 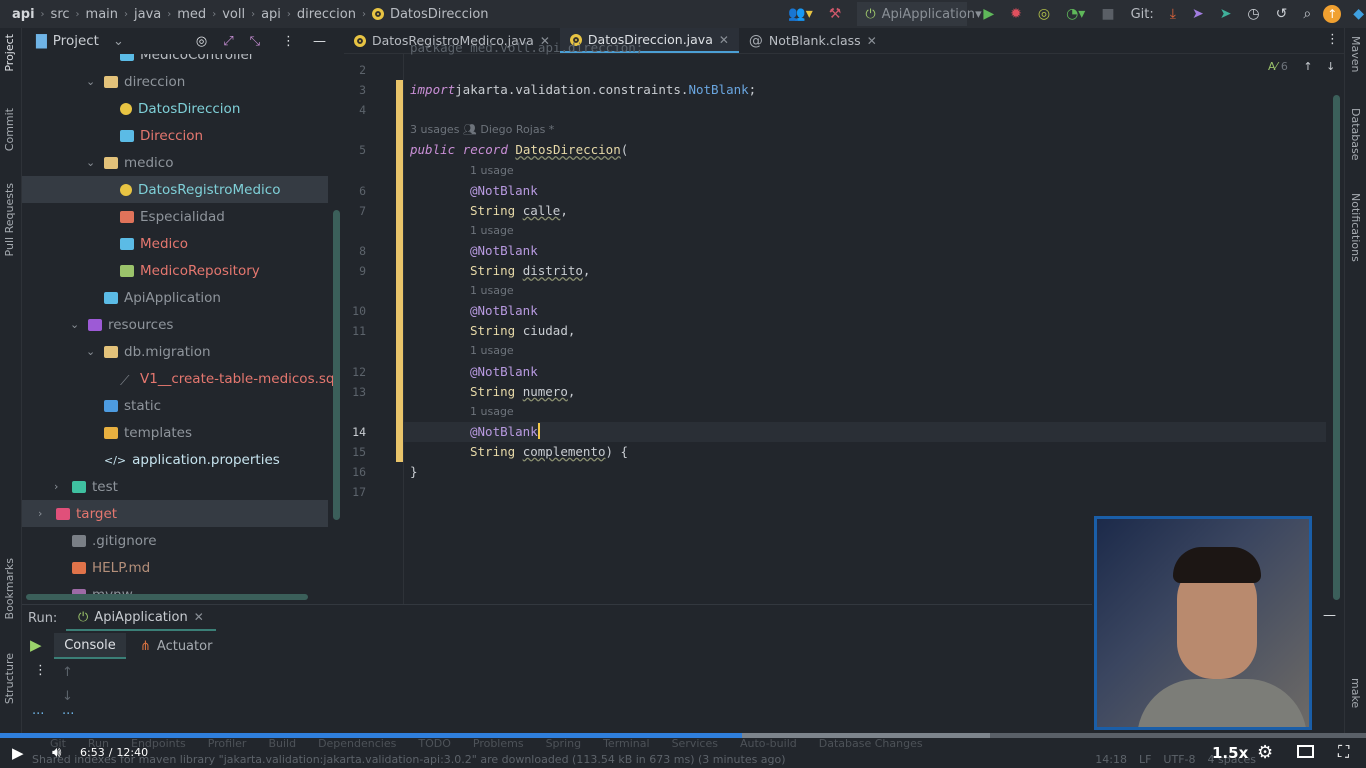 What do you see at coordinates (141, 618) in the screenshot?
I see `run-tab-apiapplication: ⏻ ApiApplication ✕` at bounding box center [141, 618].